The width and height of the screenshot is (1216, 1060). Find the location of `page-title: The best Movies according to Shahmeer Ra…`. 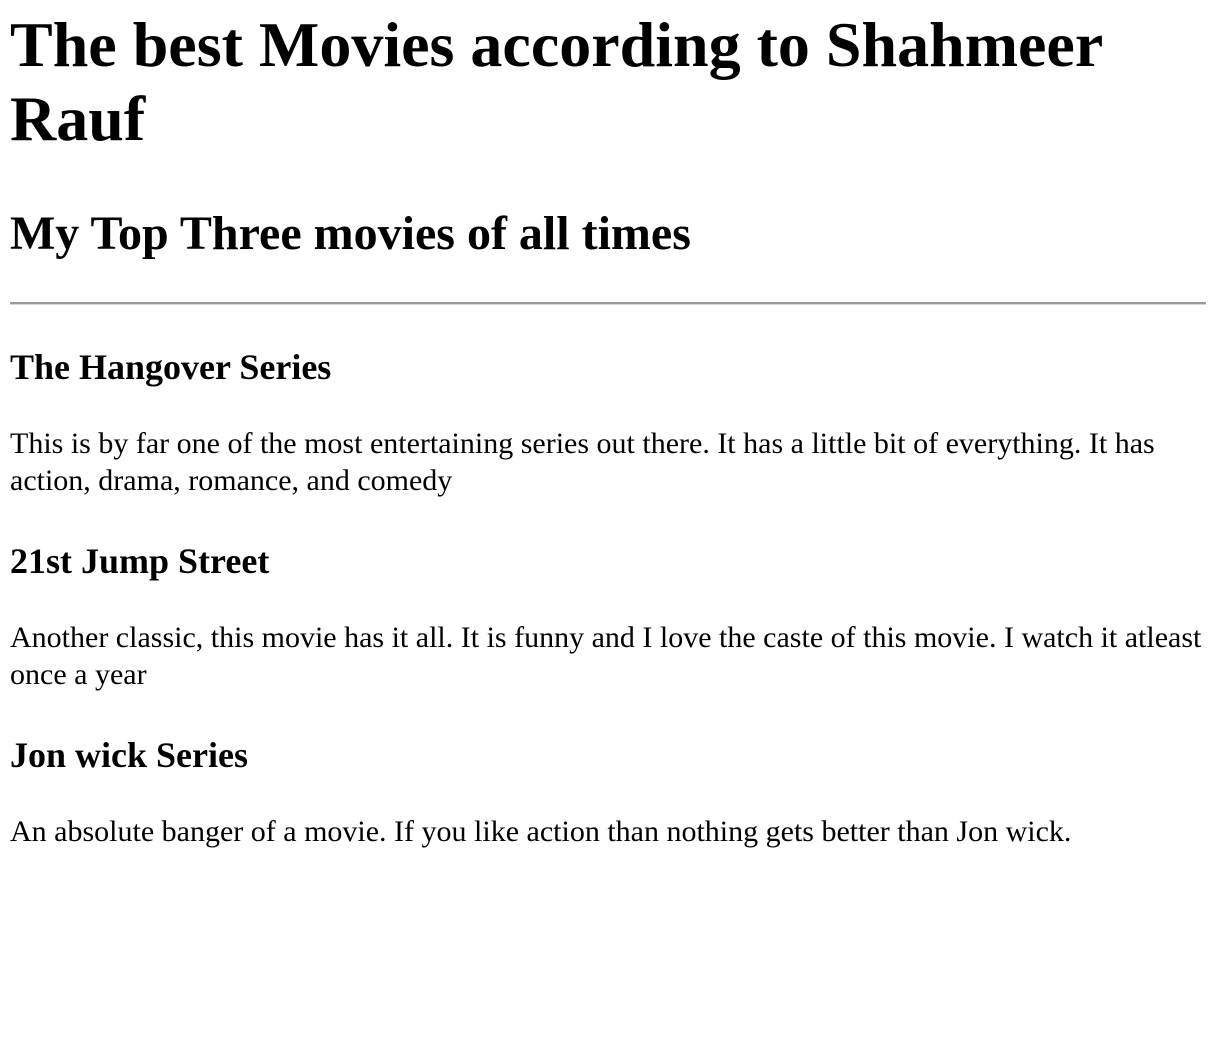

page-title: The best Movies according to Shahmeer Ra… is located at coordinates (556, 81).